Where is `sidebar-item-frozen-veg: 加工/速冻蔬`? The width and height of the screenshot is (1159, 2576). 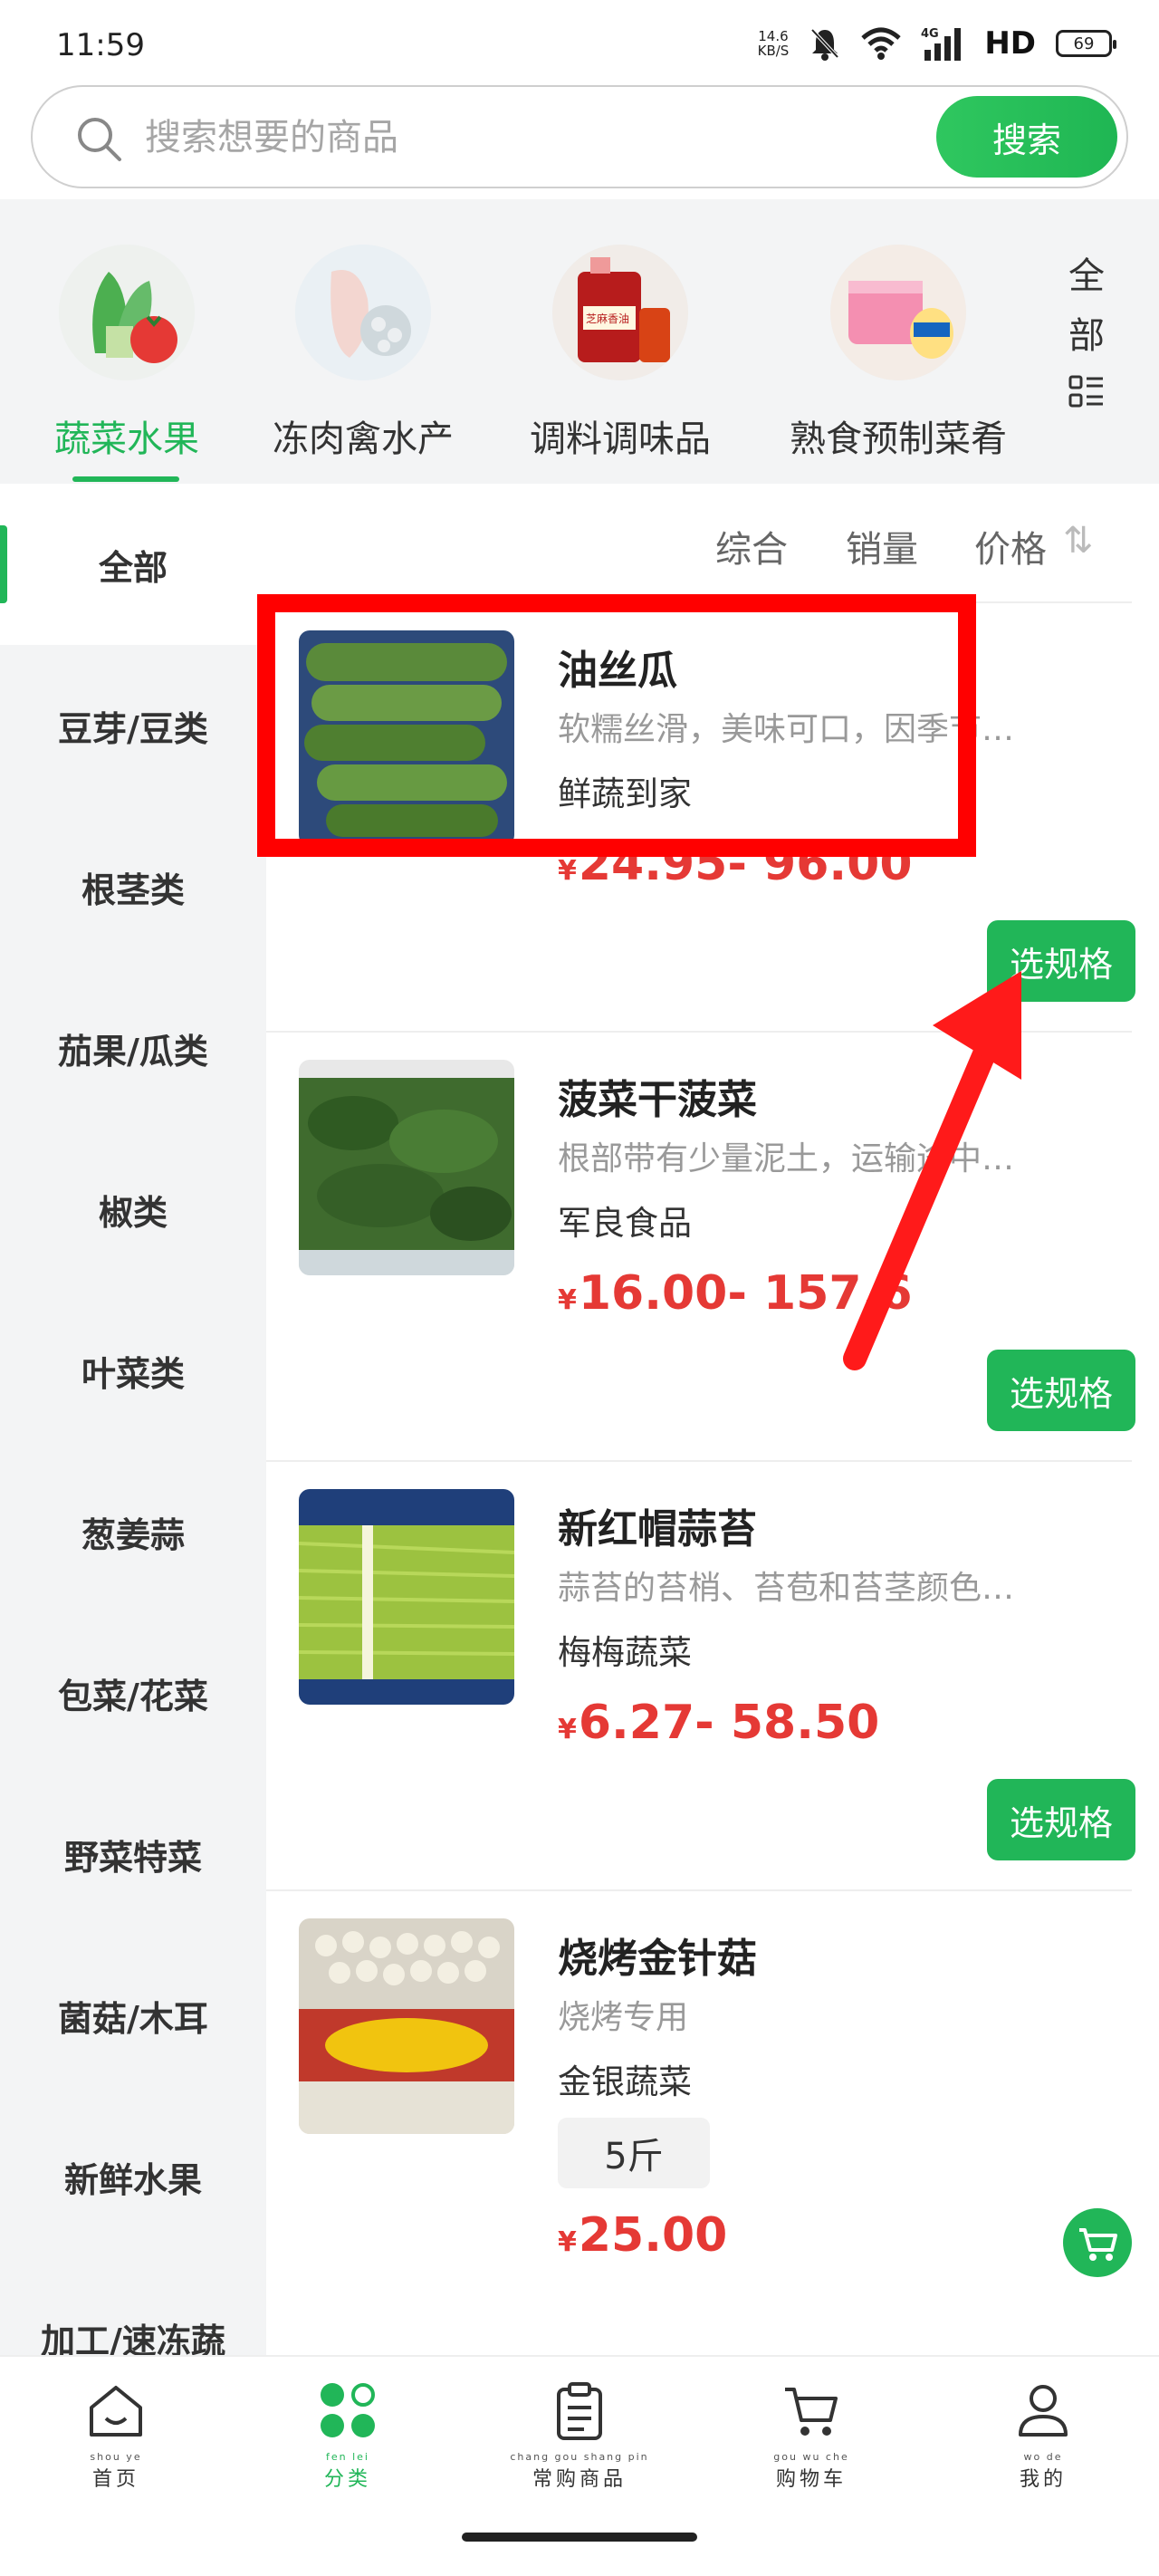
sidebar-item-frozen-veg: 加工/速冻蔬 is located at coordinates (133, 2306).